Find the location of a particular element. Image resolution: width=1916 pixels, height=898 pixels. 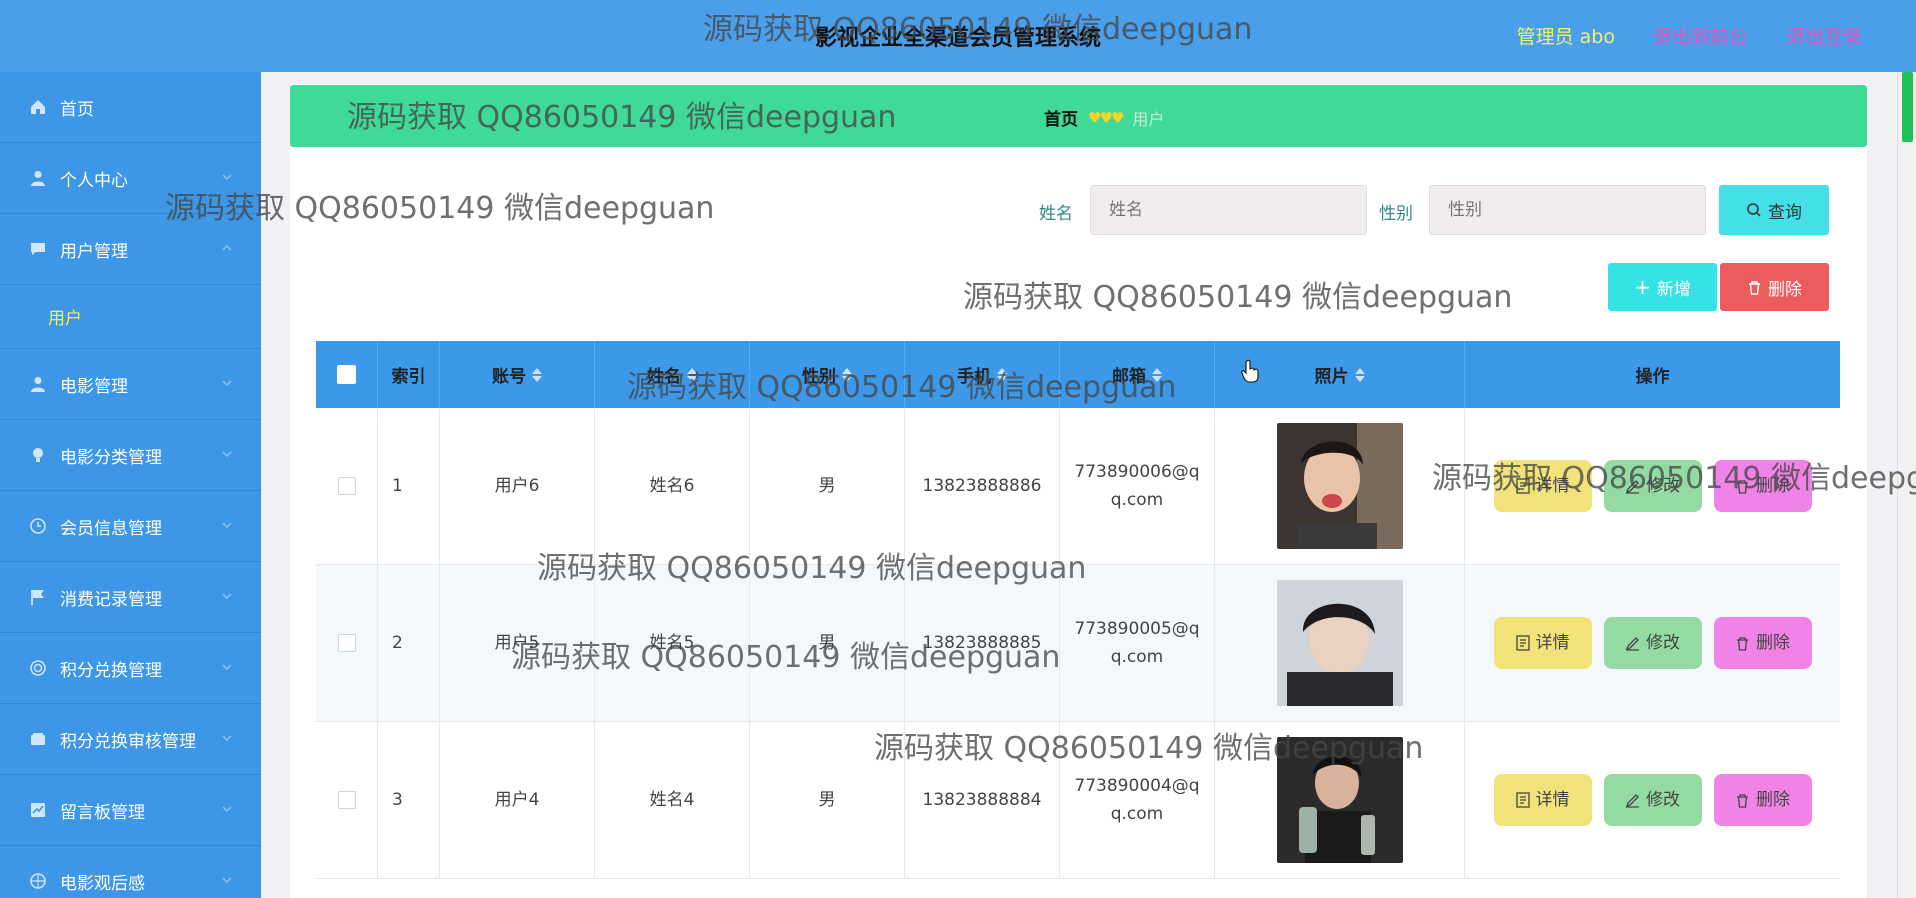

breadcrumb-current: 用户 is located at coordinates (1148, 119).